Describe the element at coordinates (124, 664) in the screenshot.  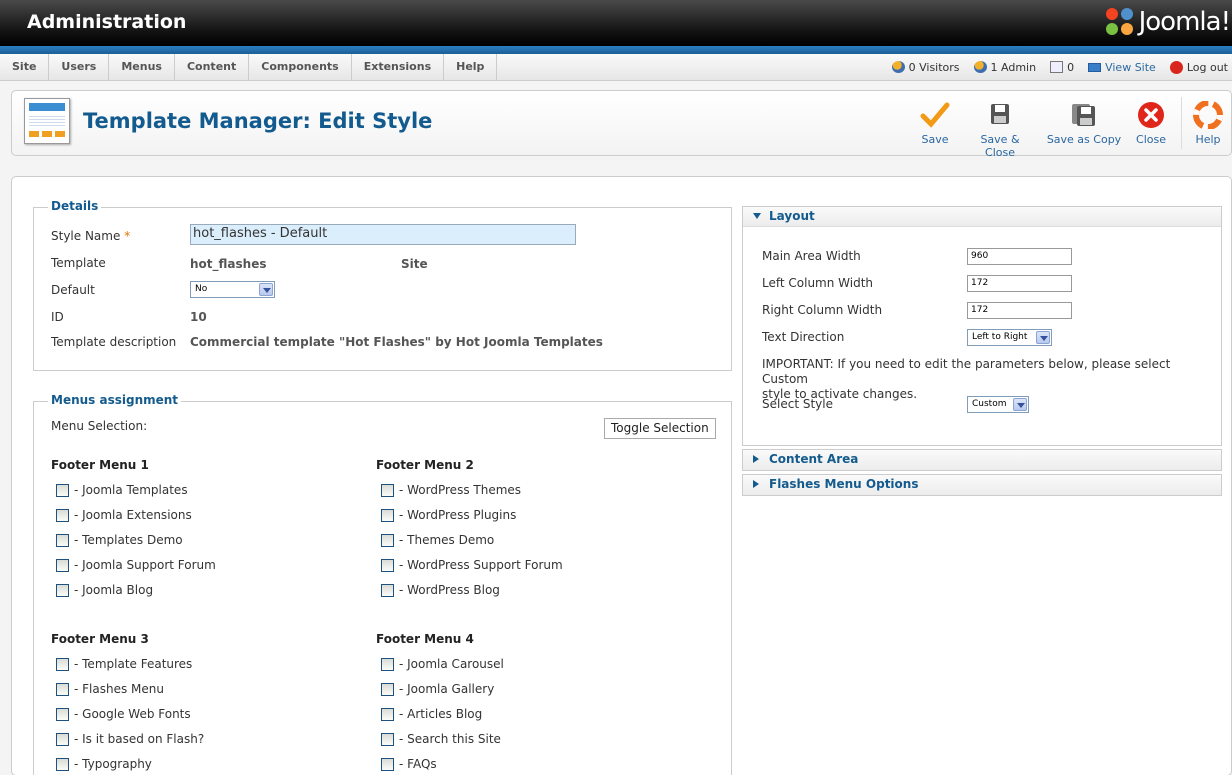
I see `list-item: - Template Features` at that location.